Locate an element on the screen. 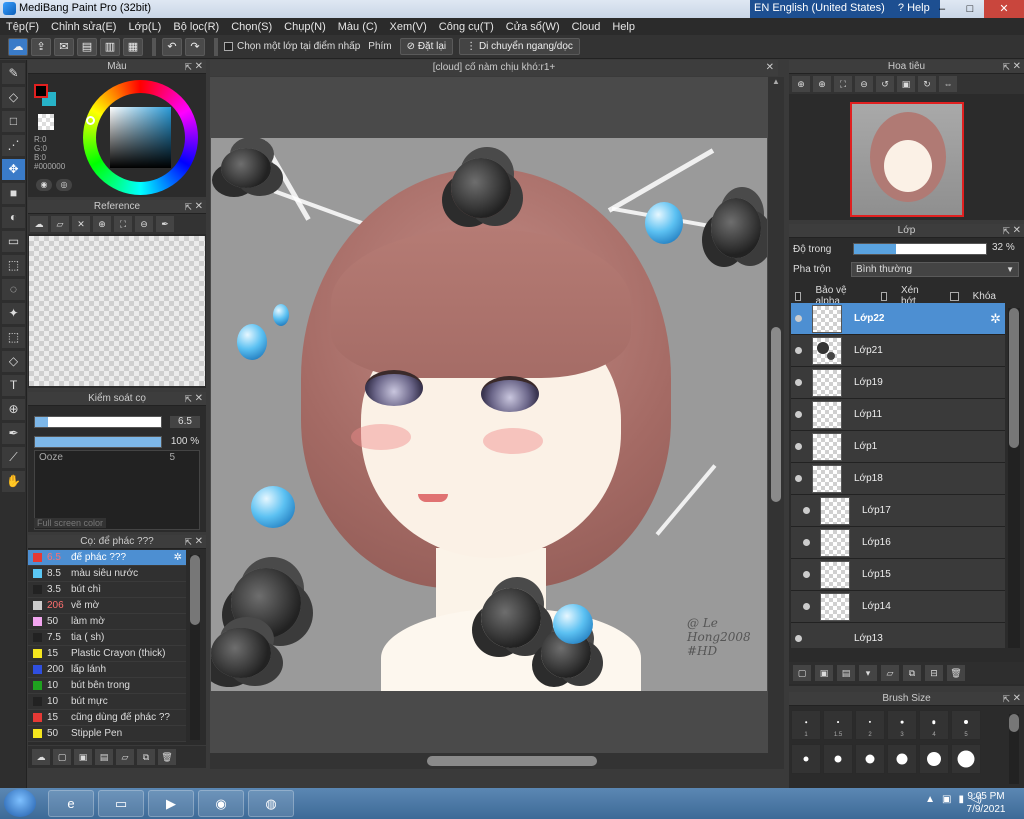 The width and height of the screenshot is (1024, 819). internet-explorer-icon: e is located at coordinates (71, 803).